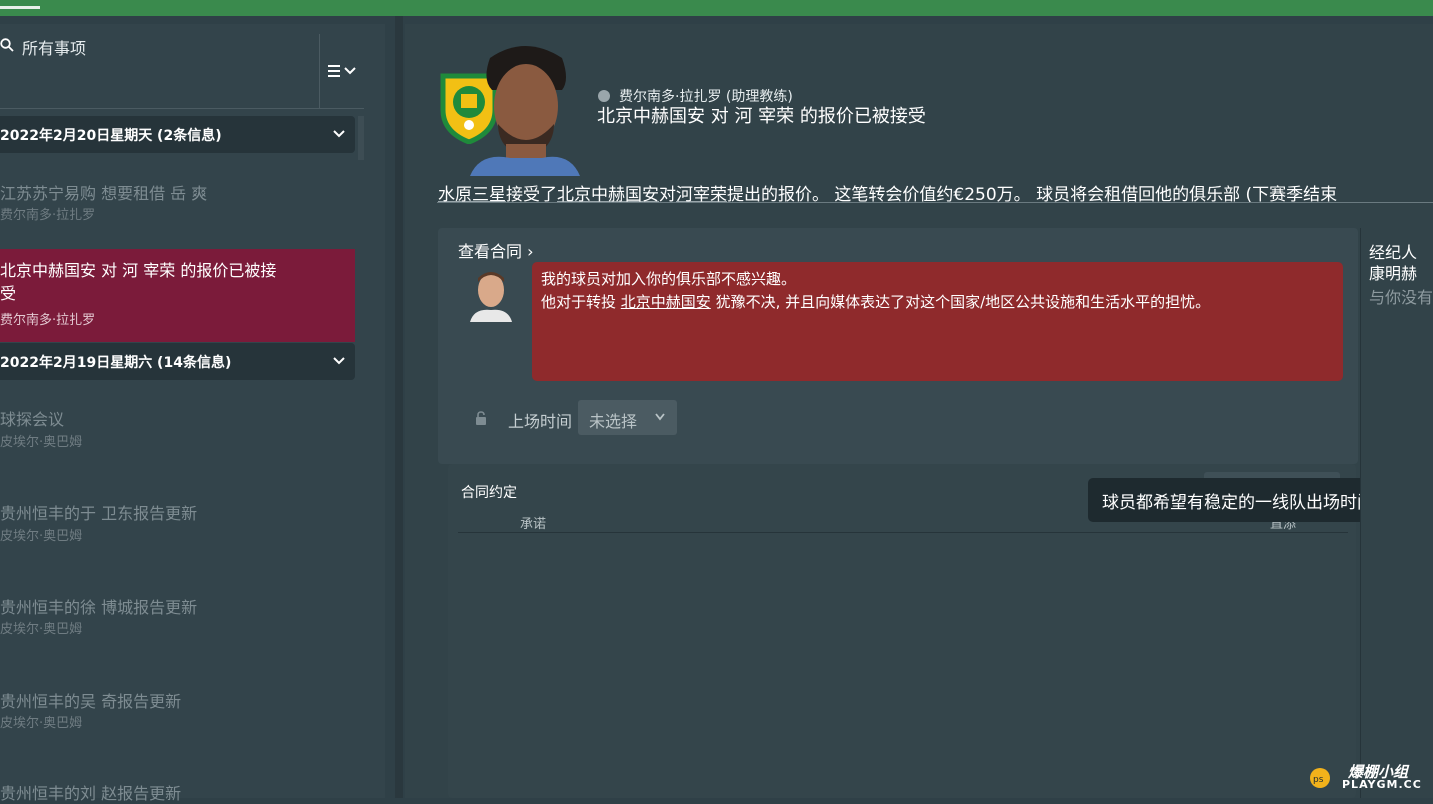 The image size is (1433, 804). What do you see at coordinates (99, 513) in the screenshot?
I see `message-title: 贵州恒丰的于 卫东报告更新` at bounding box center [99, 513].